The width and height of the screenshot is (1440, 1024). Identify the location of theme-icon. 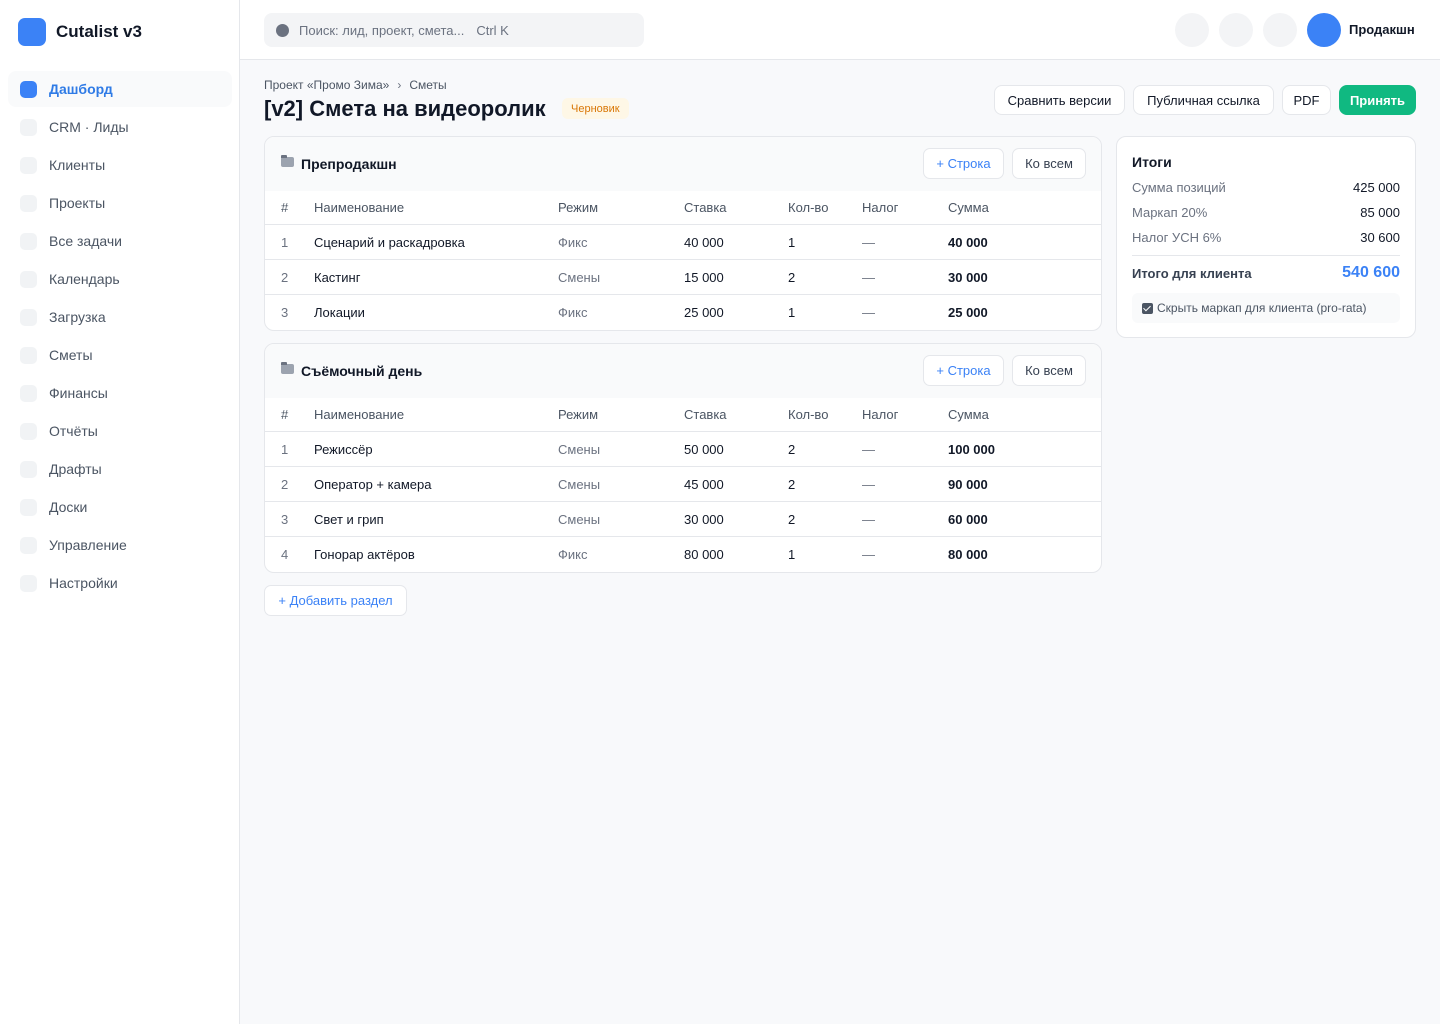
(1280, 30).